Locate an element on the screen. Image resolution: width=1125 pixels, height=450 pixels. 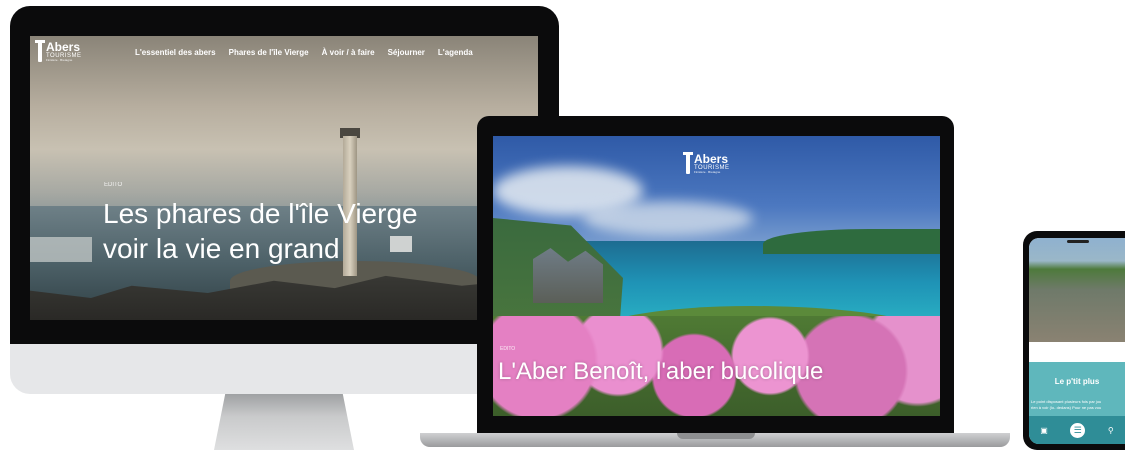
site-logo: Abers TOURISME Finistère · Bretagne is located at coordinates (58, 50).